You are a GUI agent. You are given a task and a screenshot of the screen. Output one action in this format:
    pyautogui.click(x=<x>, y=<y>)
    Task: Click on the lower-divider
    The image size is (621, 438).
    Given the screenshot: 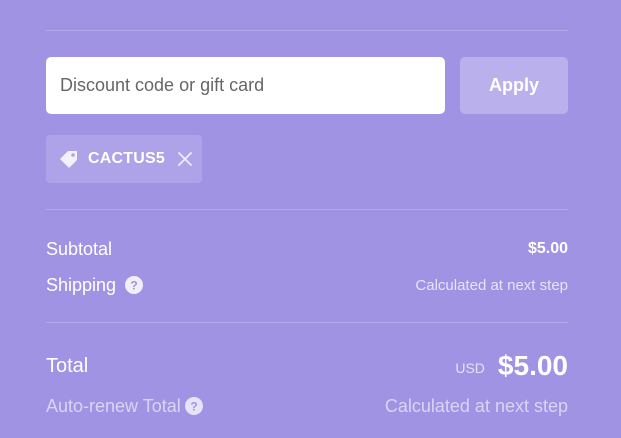 What is the action you would take?
    pyautogui.click(x=307, y=322)
    